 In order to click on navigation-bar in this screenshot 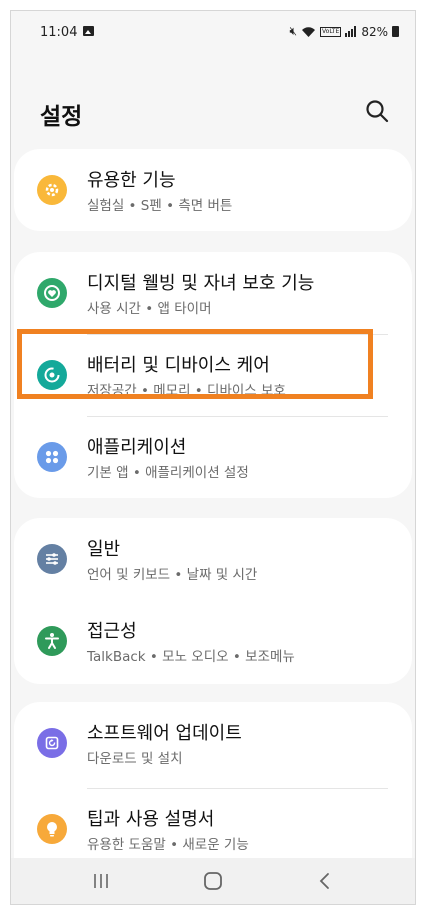, I will do `click(213, 881)`.